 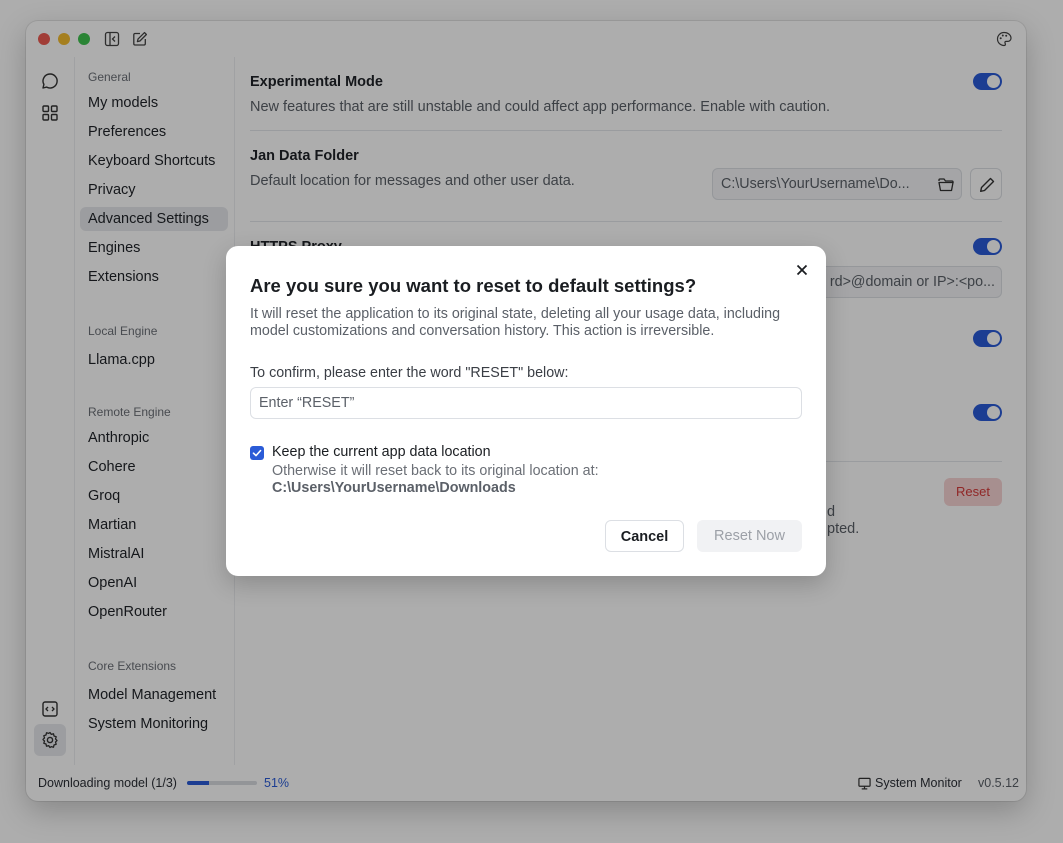 I want to click on check-icon, so click(x=257, y=453).